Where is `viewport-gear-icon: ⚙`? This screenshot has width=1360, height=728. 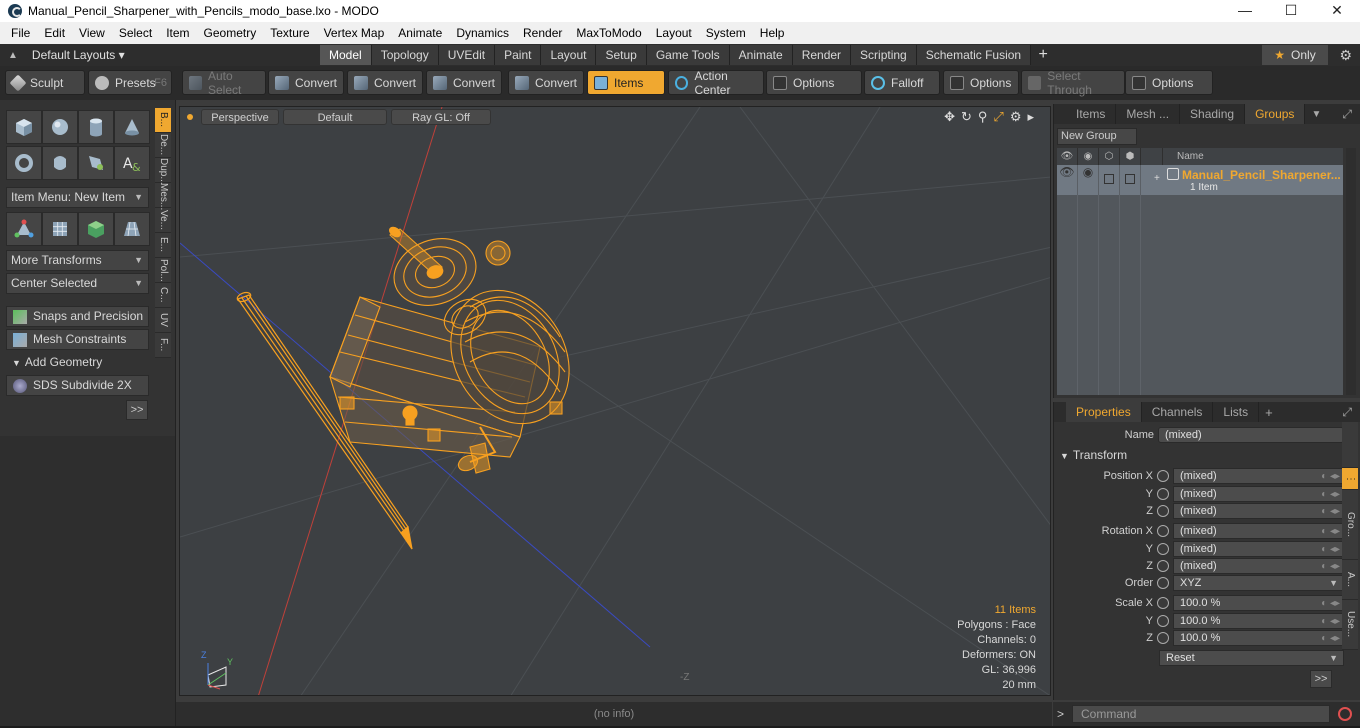 viewport-gear-icon: ⚙ is located at coordinates (1016, 117).